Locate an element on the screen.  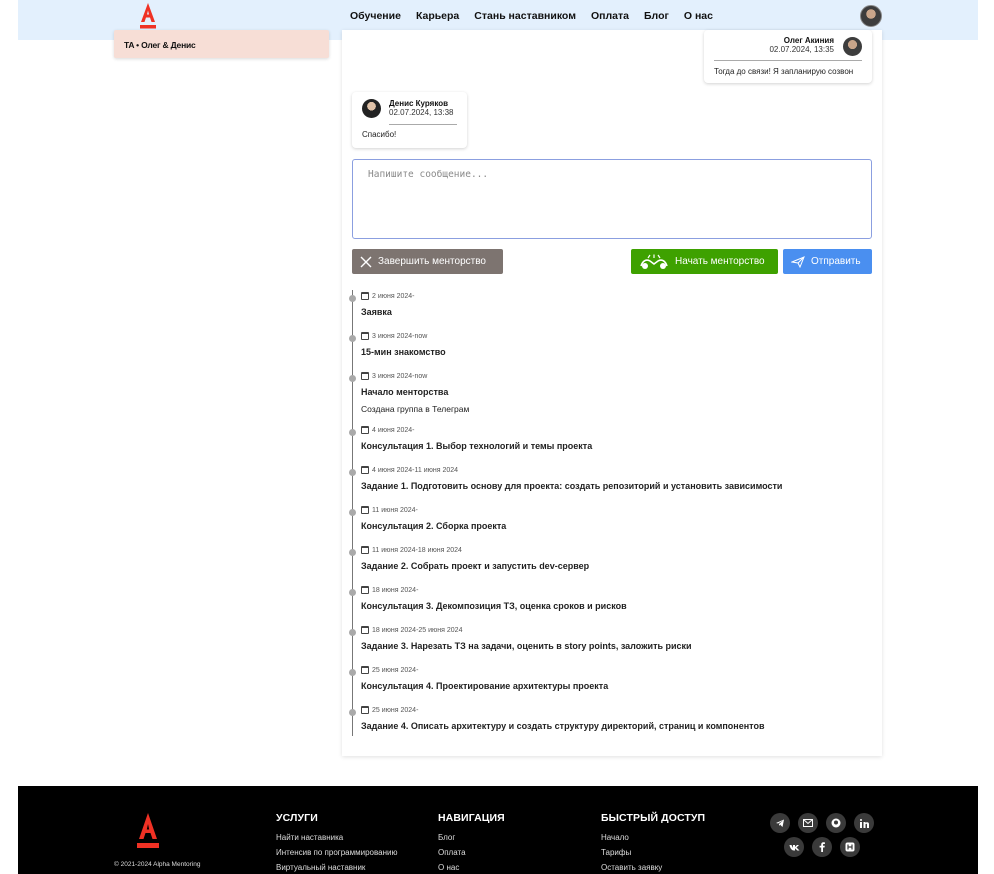
footer-column-title: НАВИГАЦИЯ is located at coordinates (471, 818).